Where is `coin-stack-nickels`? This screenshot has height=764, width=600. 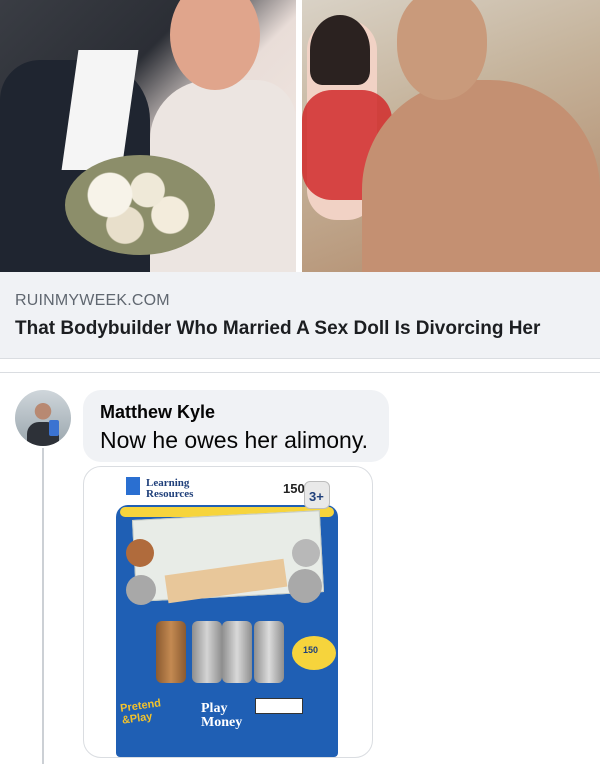 coin-stack-nickels is located at coordinates (207, 652).